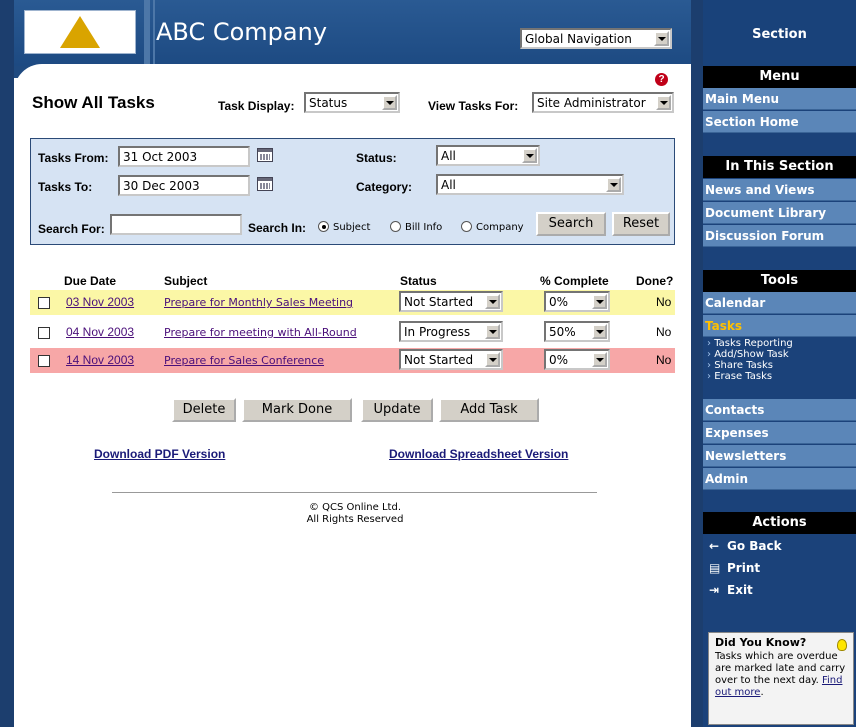  What do you see at coordinates (90, 281) in the screenshot?
I see `col-header-due-date: Due Date` at bounding box center [90, 281].